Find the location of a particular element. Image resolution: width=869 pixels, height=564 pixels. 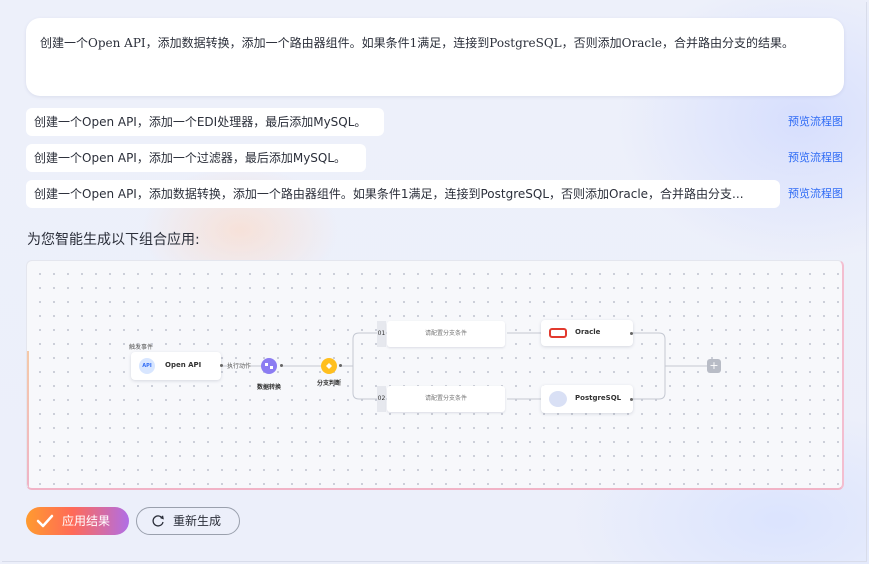

trigger-label: 触发事件 is located at coordinates (141, 347).